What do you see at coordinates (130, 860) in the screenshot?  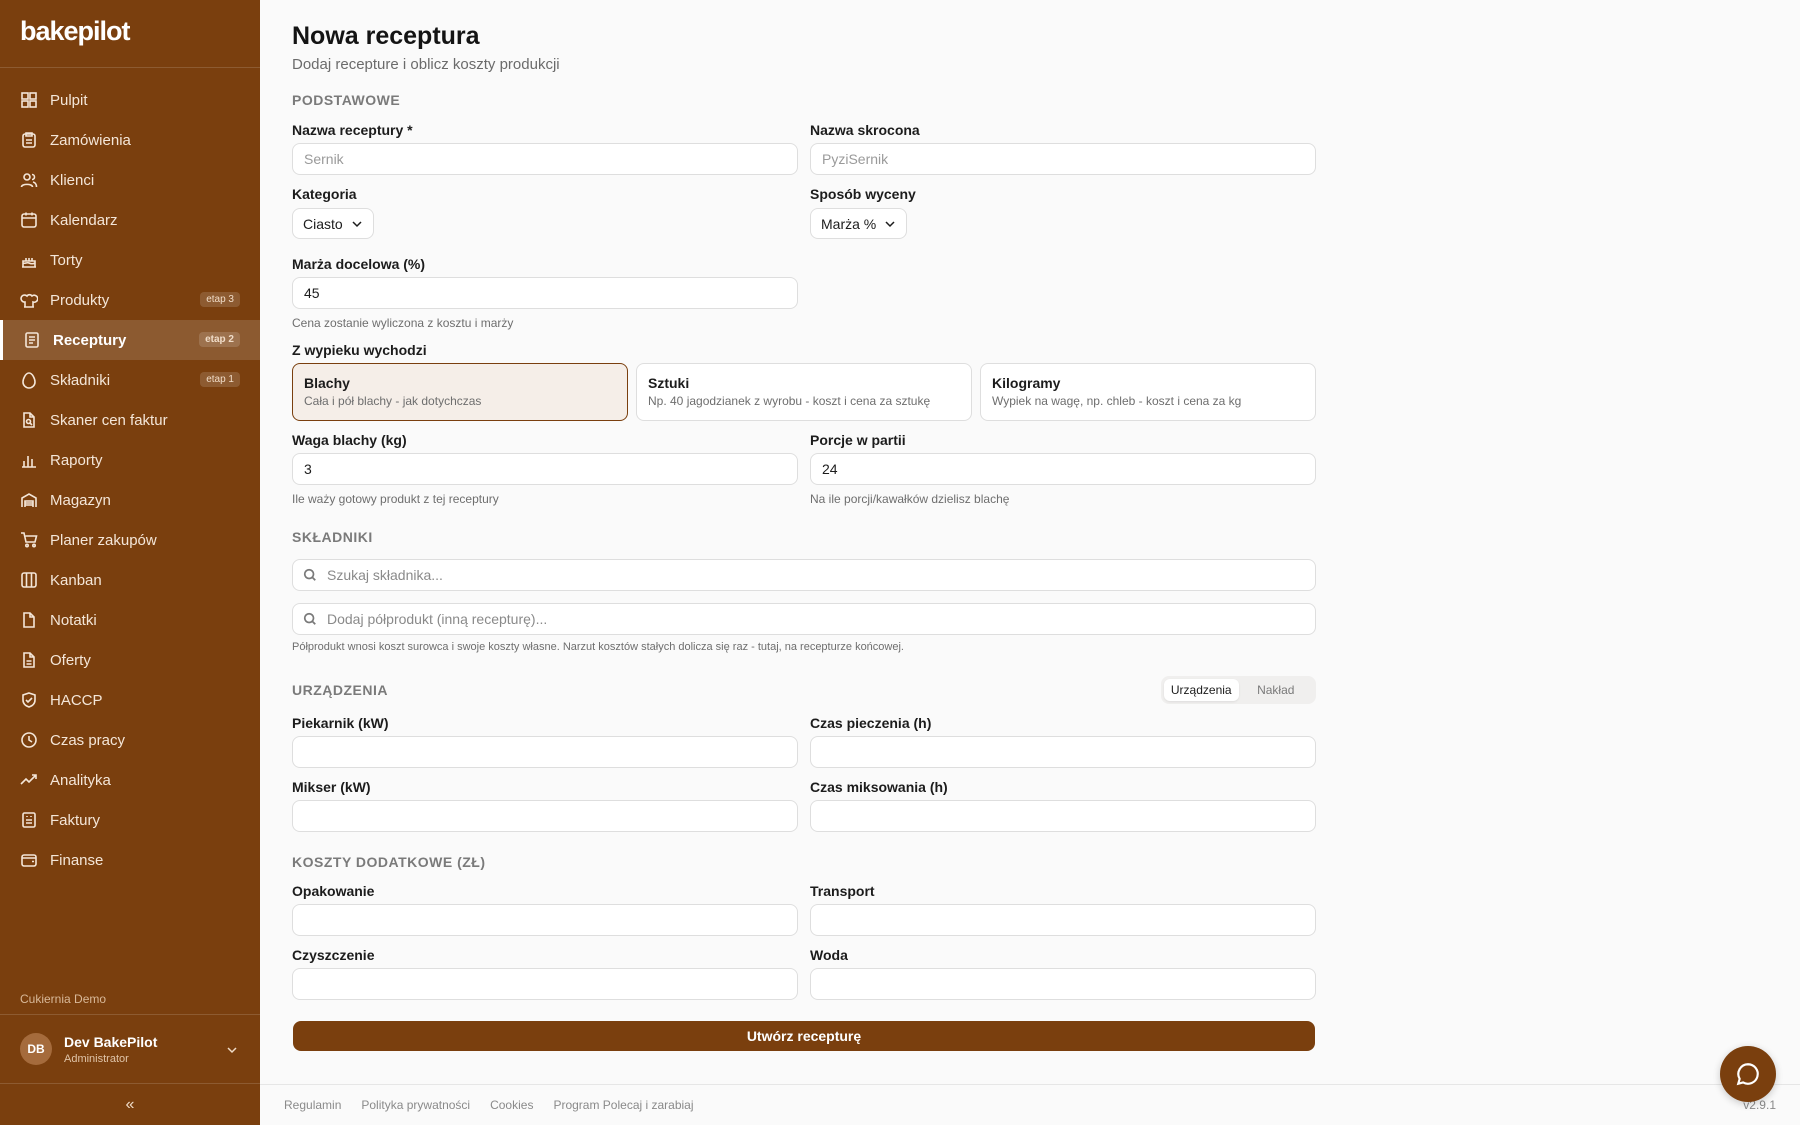 I see `sidebar-item-finanse: Finanse` at bounding box center [130, 860].